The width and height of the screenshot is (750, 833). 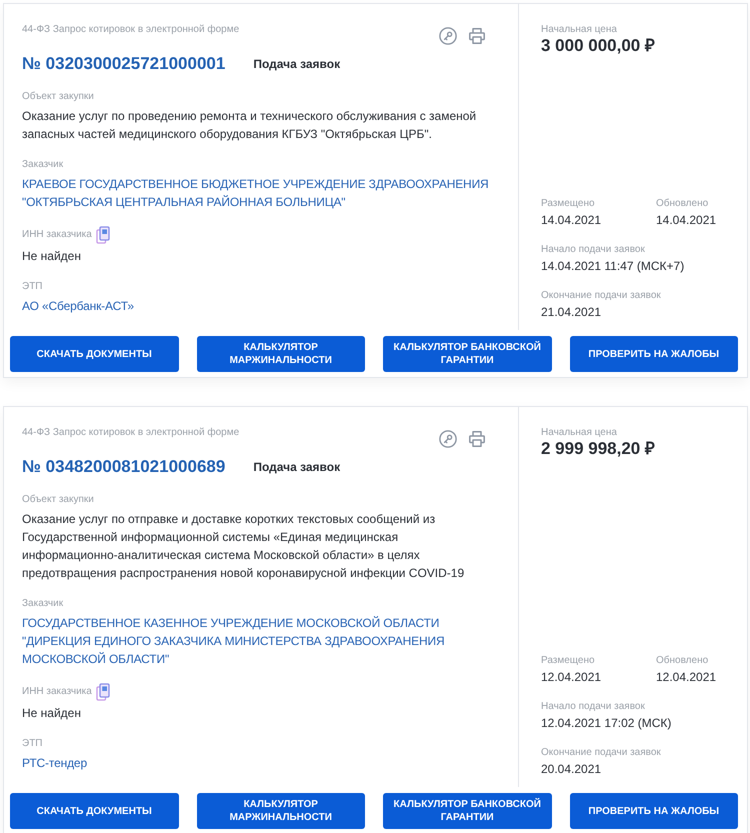 What do you see at coordinates (612, 266) in the screenshot?
I see `date-value: 14.04.2021 11:47 (МСК+7)` at bounding box center [612, 266].